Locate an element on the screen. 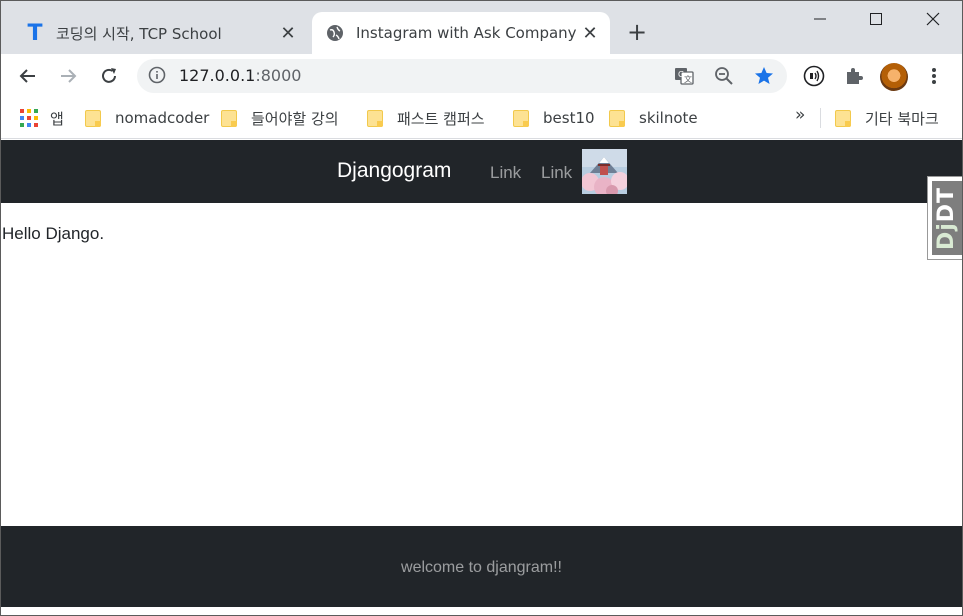 The width and height of the screenshot is (963, 616). kebab-menu-icon is located at coordinates (934, 76).